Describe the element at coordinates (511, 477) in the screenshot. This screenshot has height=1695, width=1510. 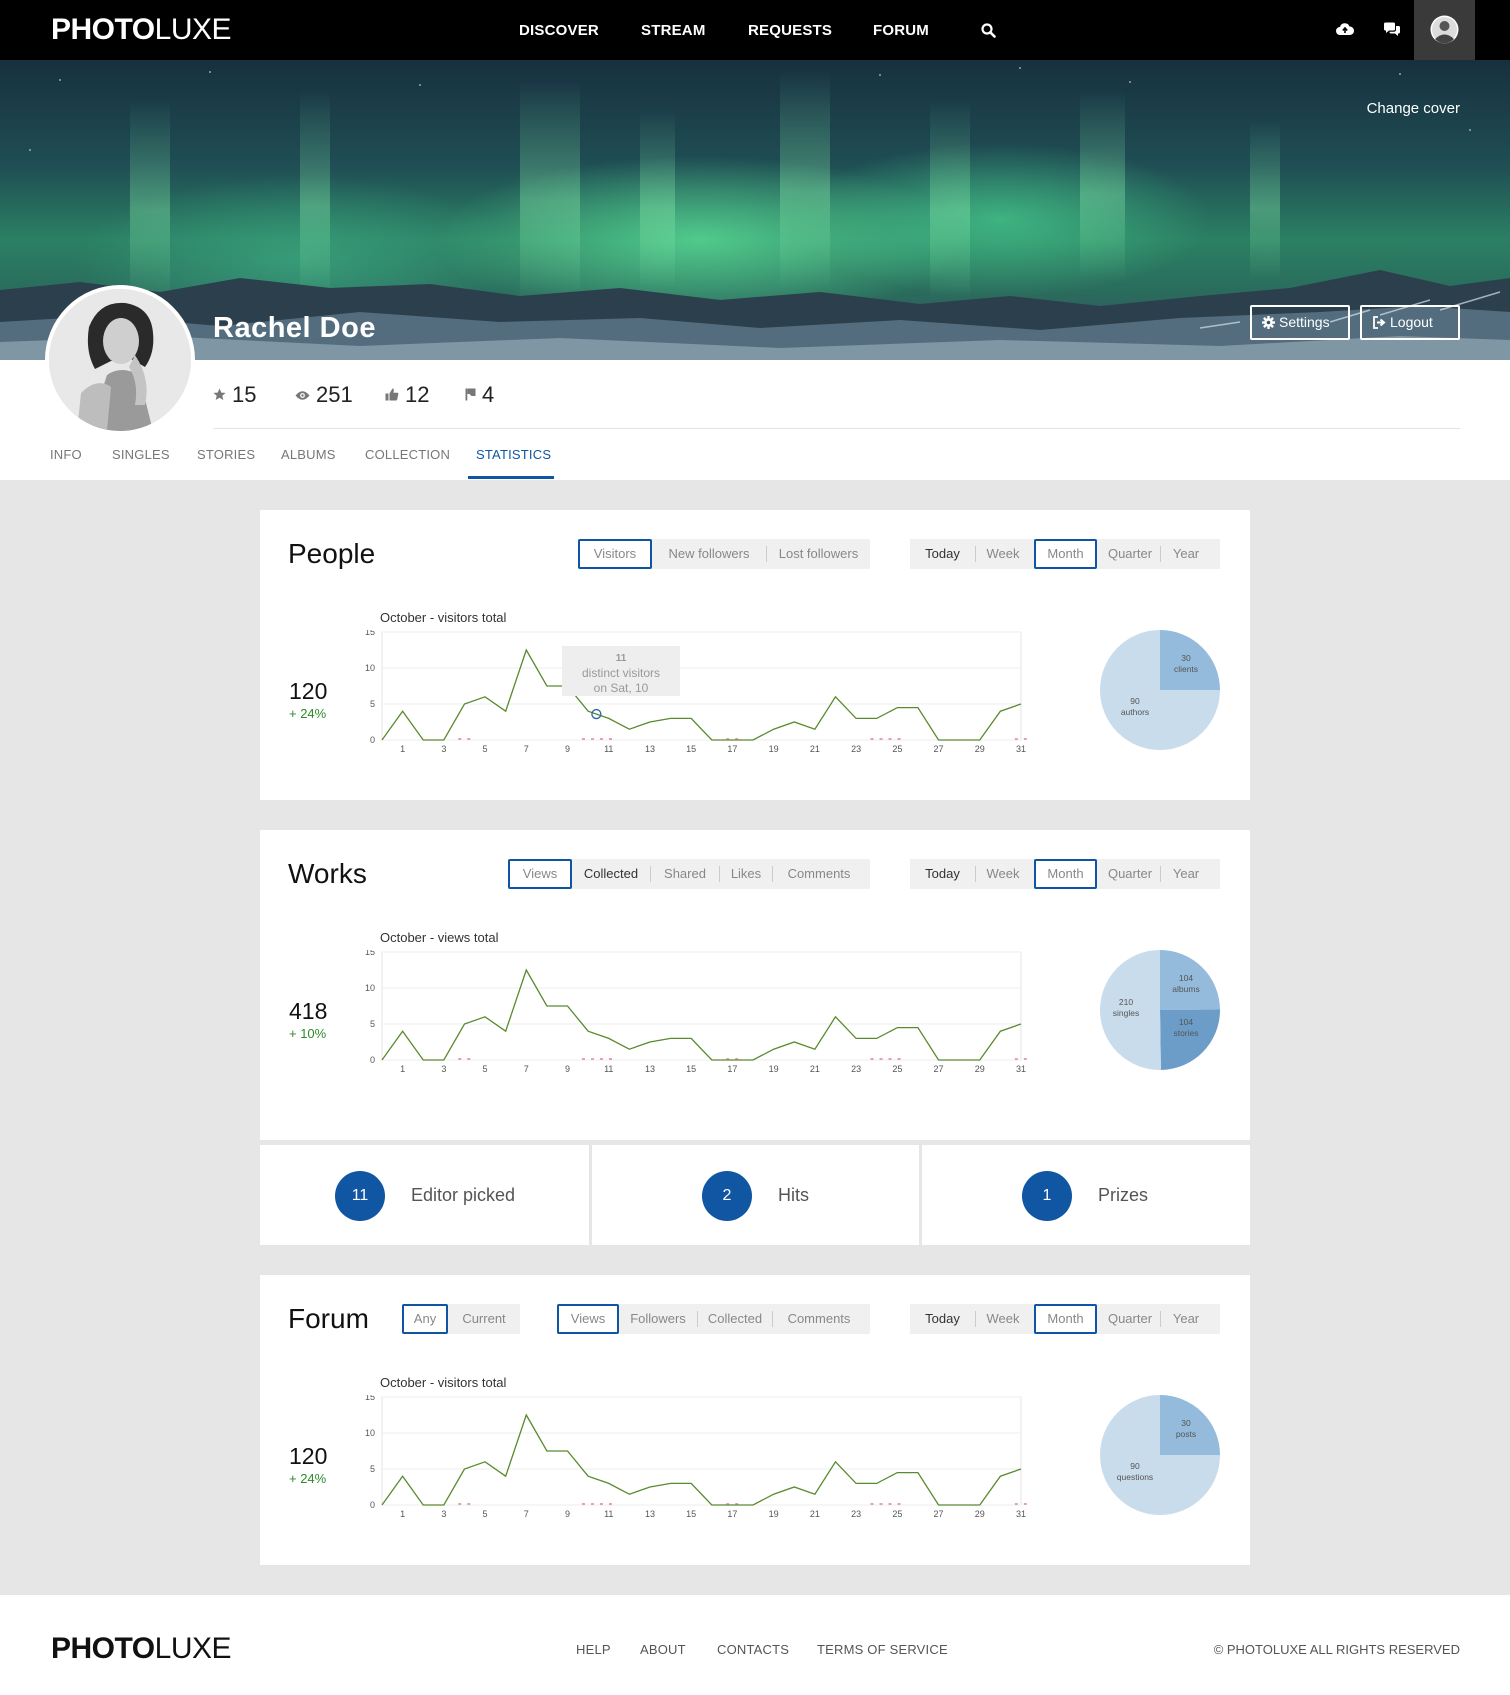
I see `active-tab-indicator` at that location.